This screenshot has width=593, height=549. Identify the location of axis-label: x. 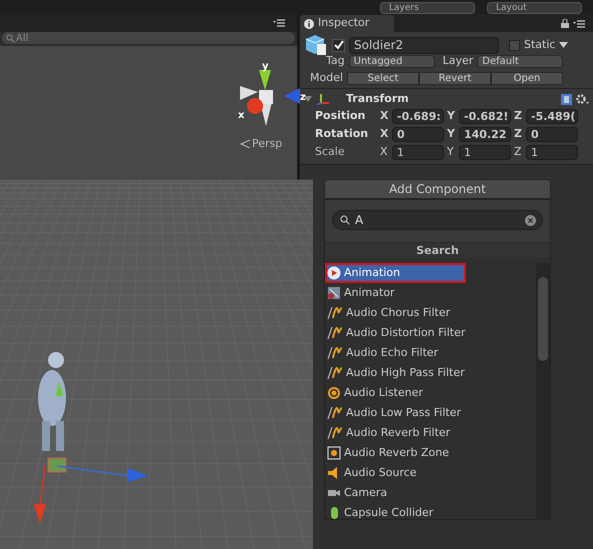
(241, 116).